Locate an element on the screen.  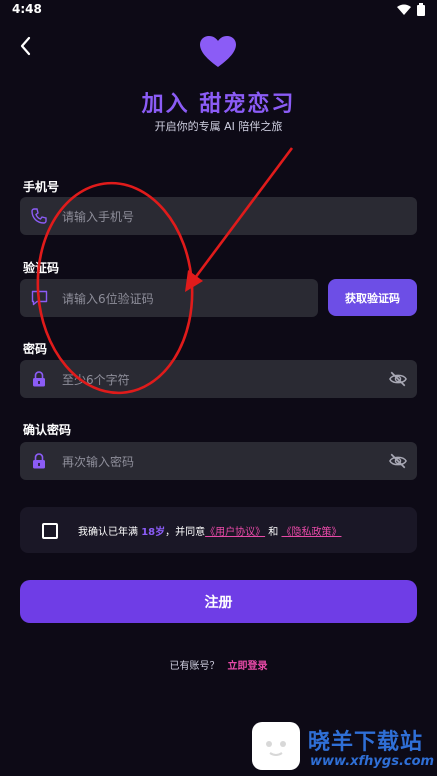
agreement-prefix: 我确认已年满 is located at coordinates (108, 532).